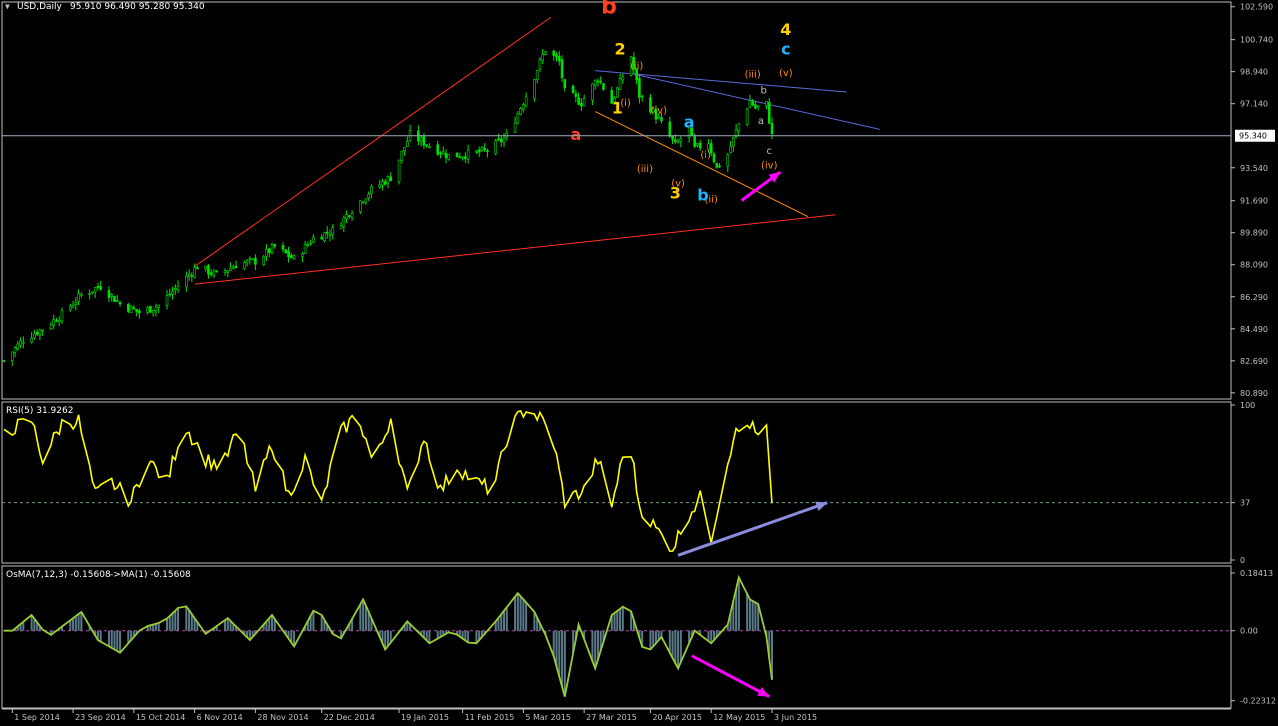 This screenshot has height=726, width=1278. I want to click on y-tick-label: 100, so click(1247, 405).